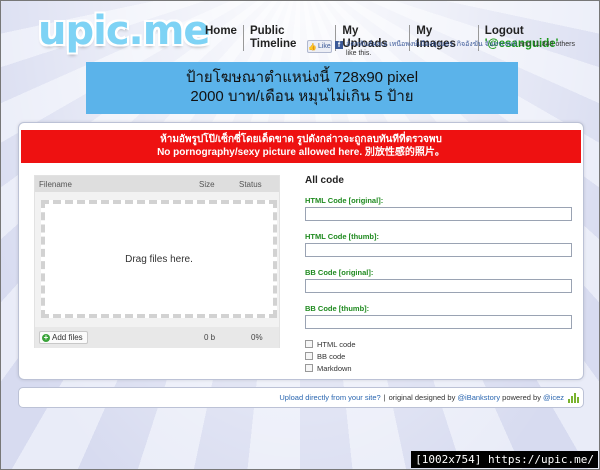 This screenshot has height=470, width=600. I want to click on powered-by-text: powered by, so click(521, 397).